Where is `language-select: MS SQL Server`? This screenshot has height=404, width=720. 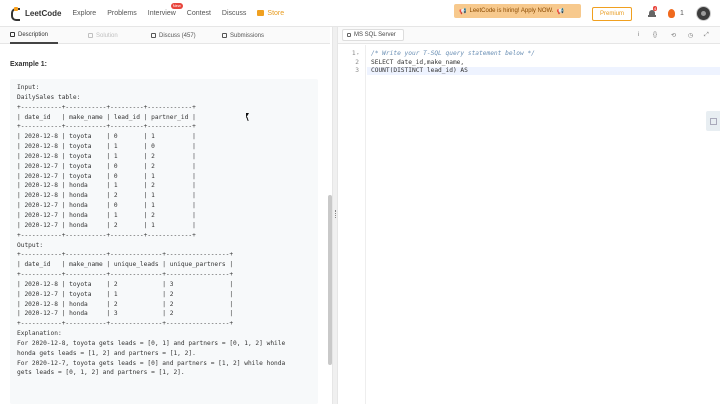 language-select: MS SQL Server is located at coordinates (373, 35).